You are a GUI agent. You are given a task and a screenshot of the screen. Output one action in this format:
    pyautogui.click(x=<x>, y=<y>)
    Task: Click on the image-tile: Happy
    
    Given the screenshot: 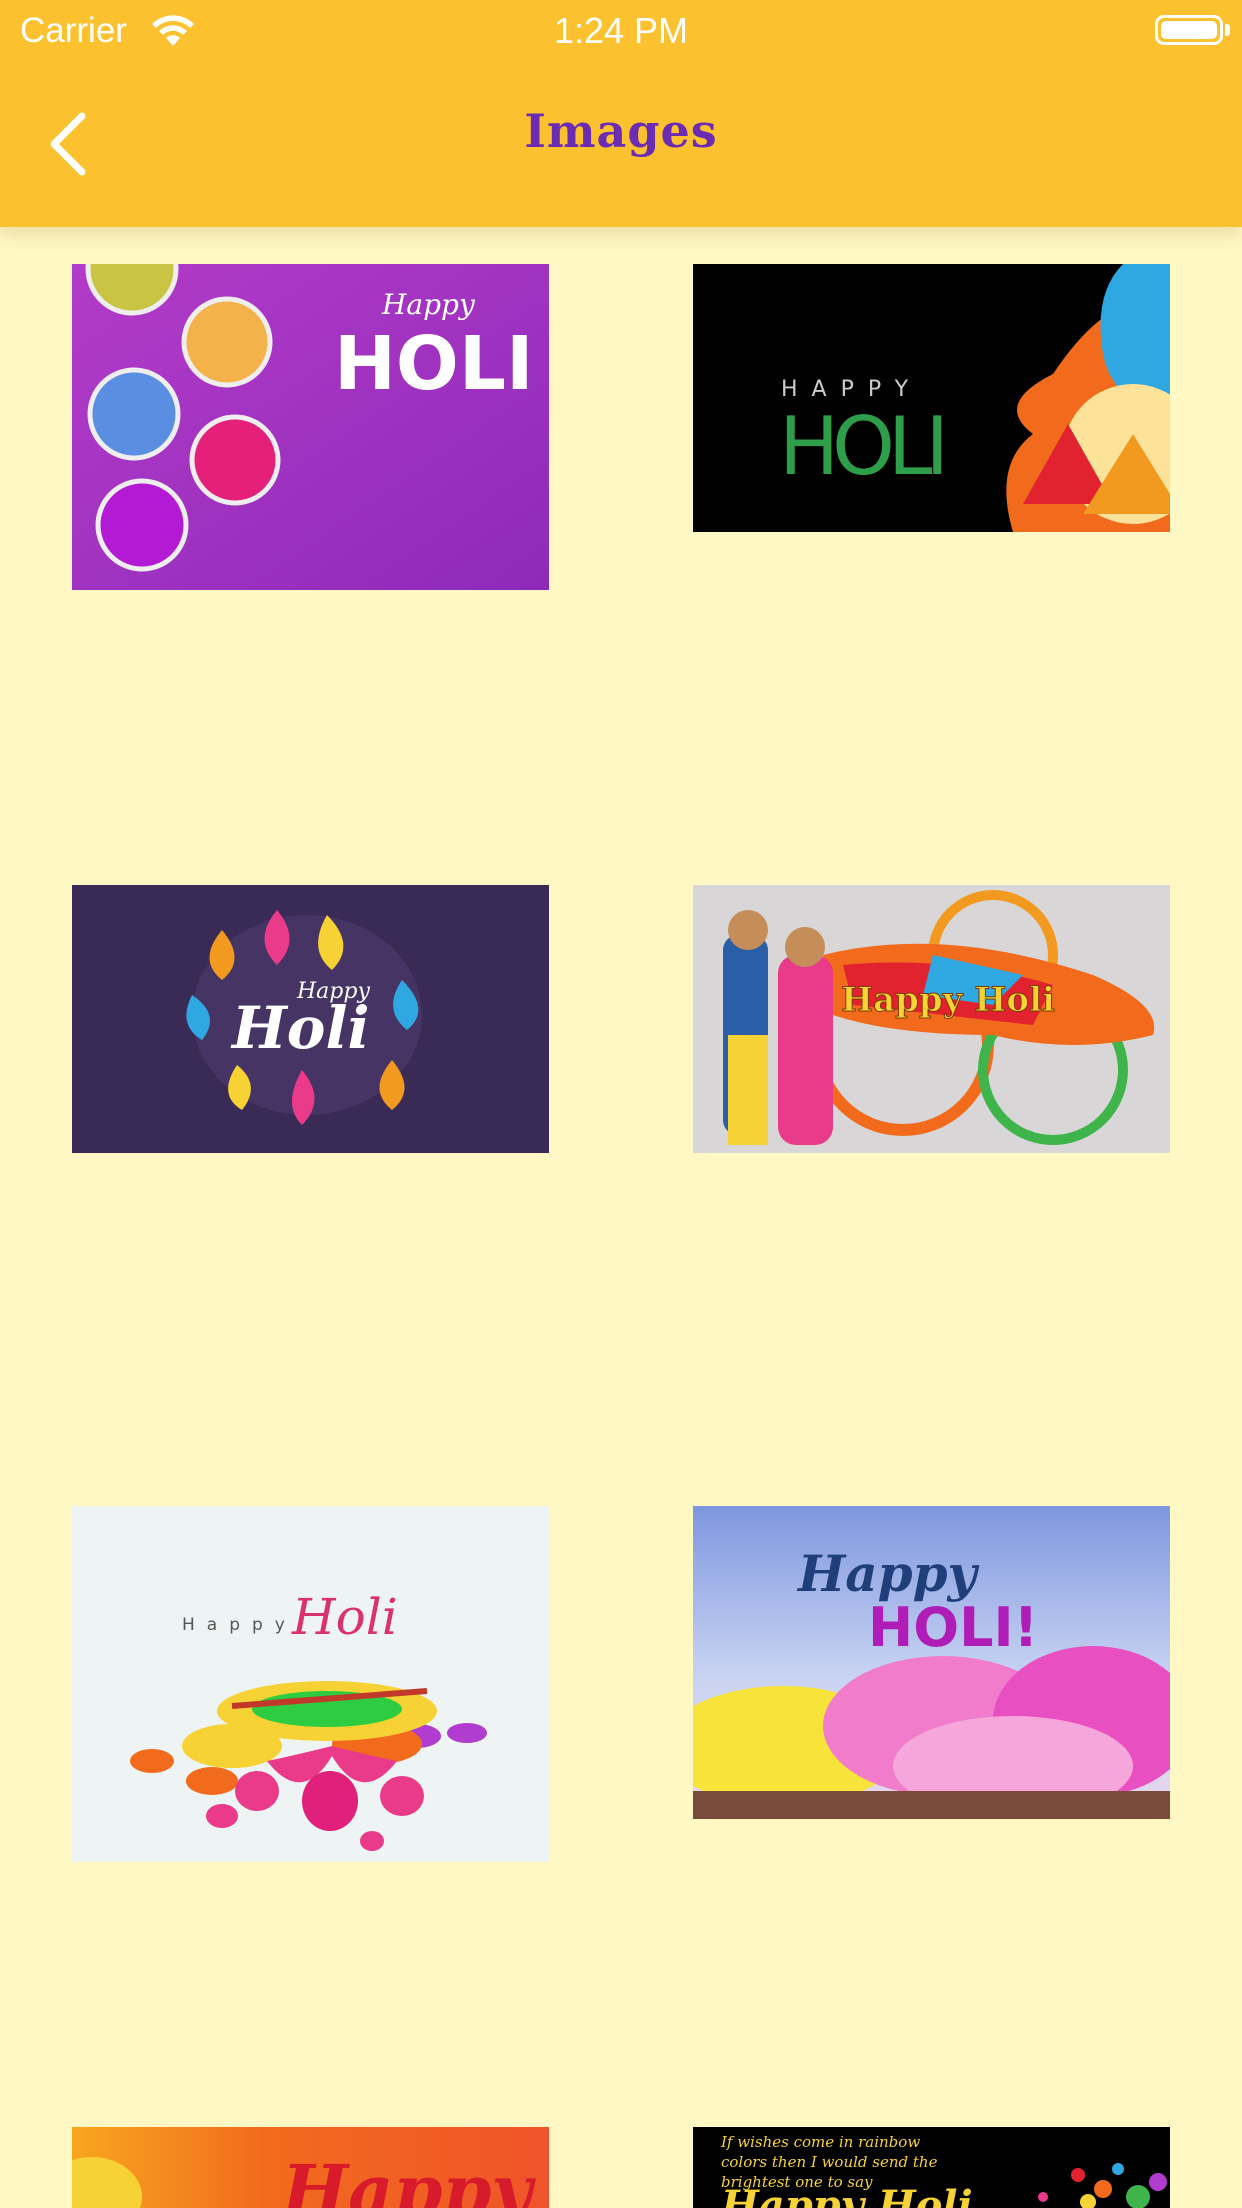 What is the action you would take?
    pyautogui.click(x=310, y=2167)
    